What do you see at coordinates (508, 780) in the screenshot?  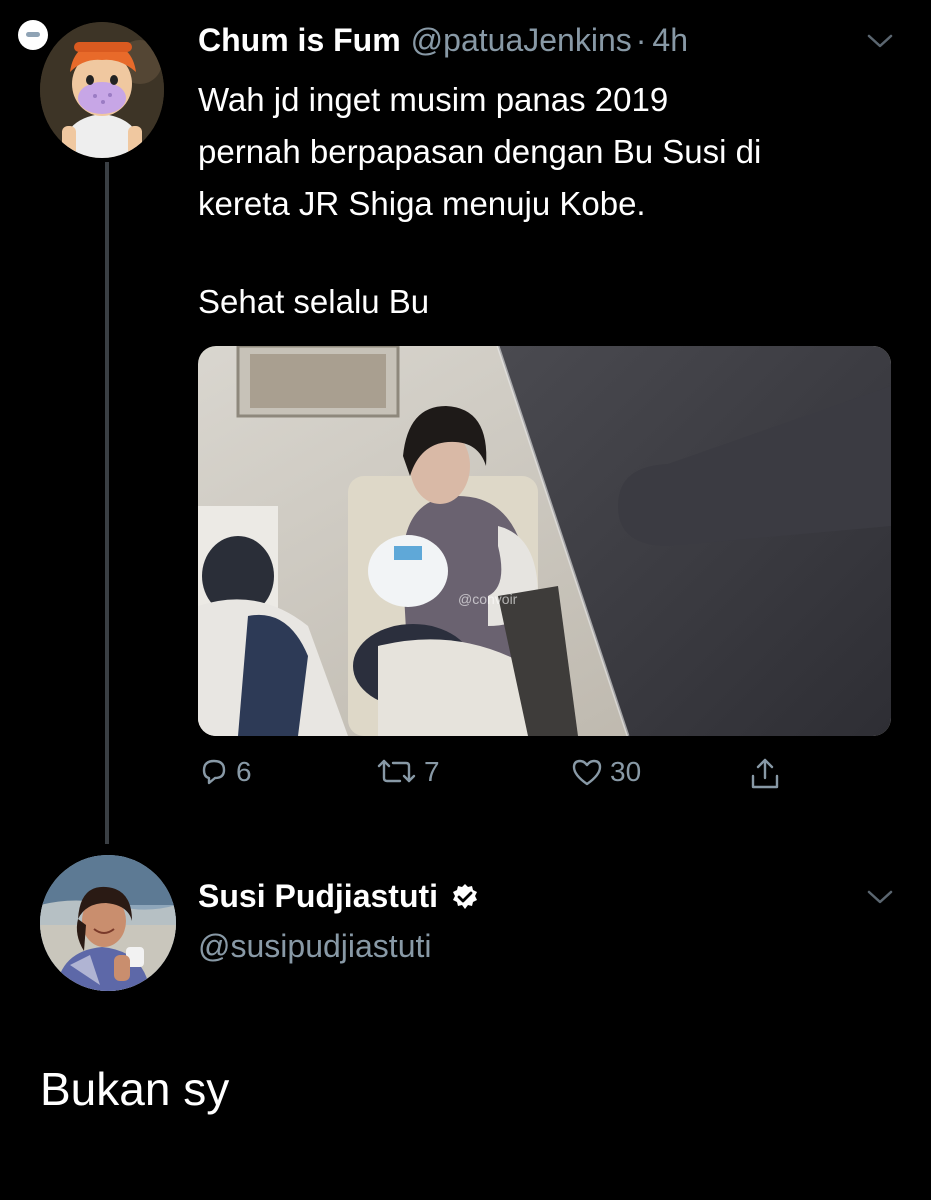 I see `tweet-actions: 6 7 30` at bounding box center [508, 780].